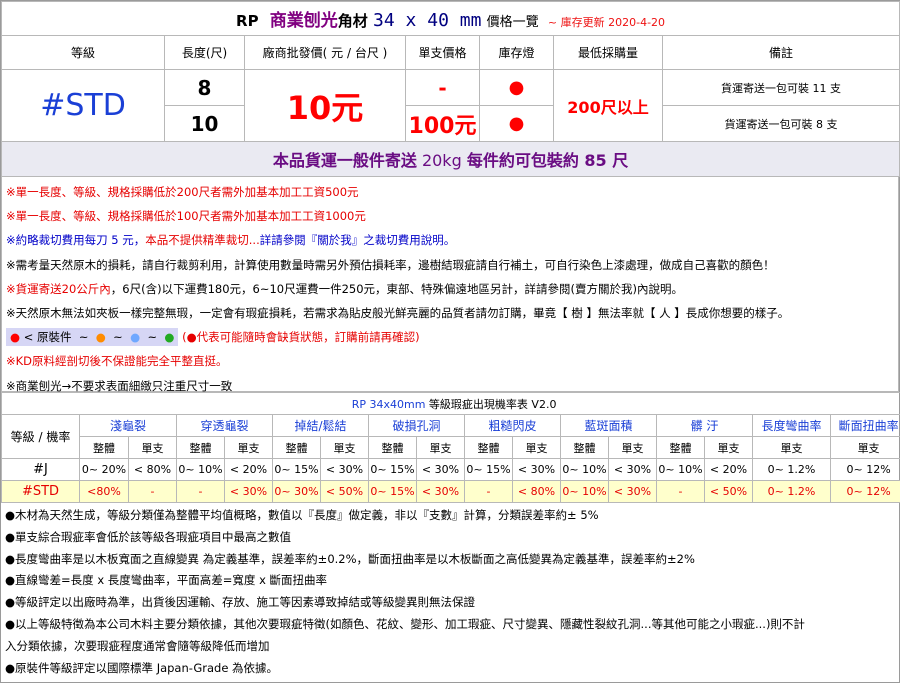 The height and width of the screenshot is (683, 900). I want to click on group-rough: 粗糙閃皮, so click(512, 425).